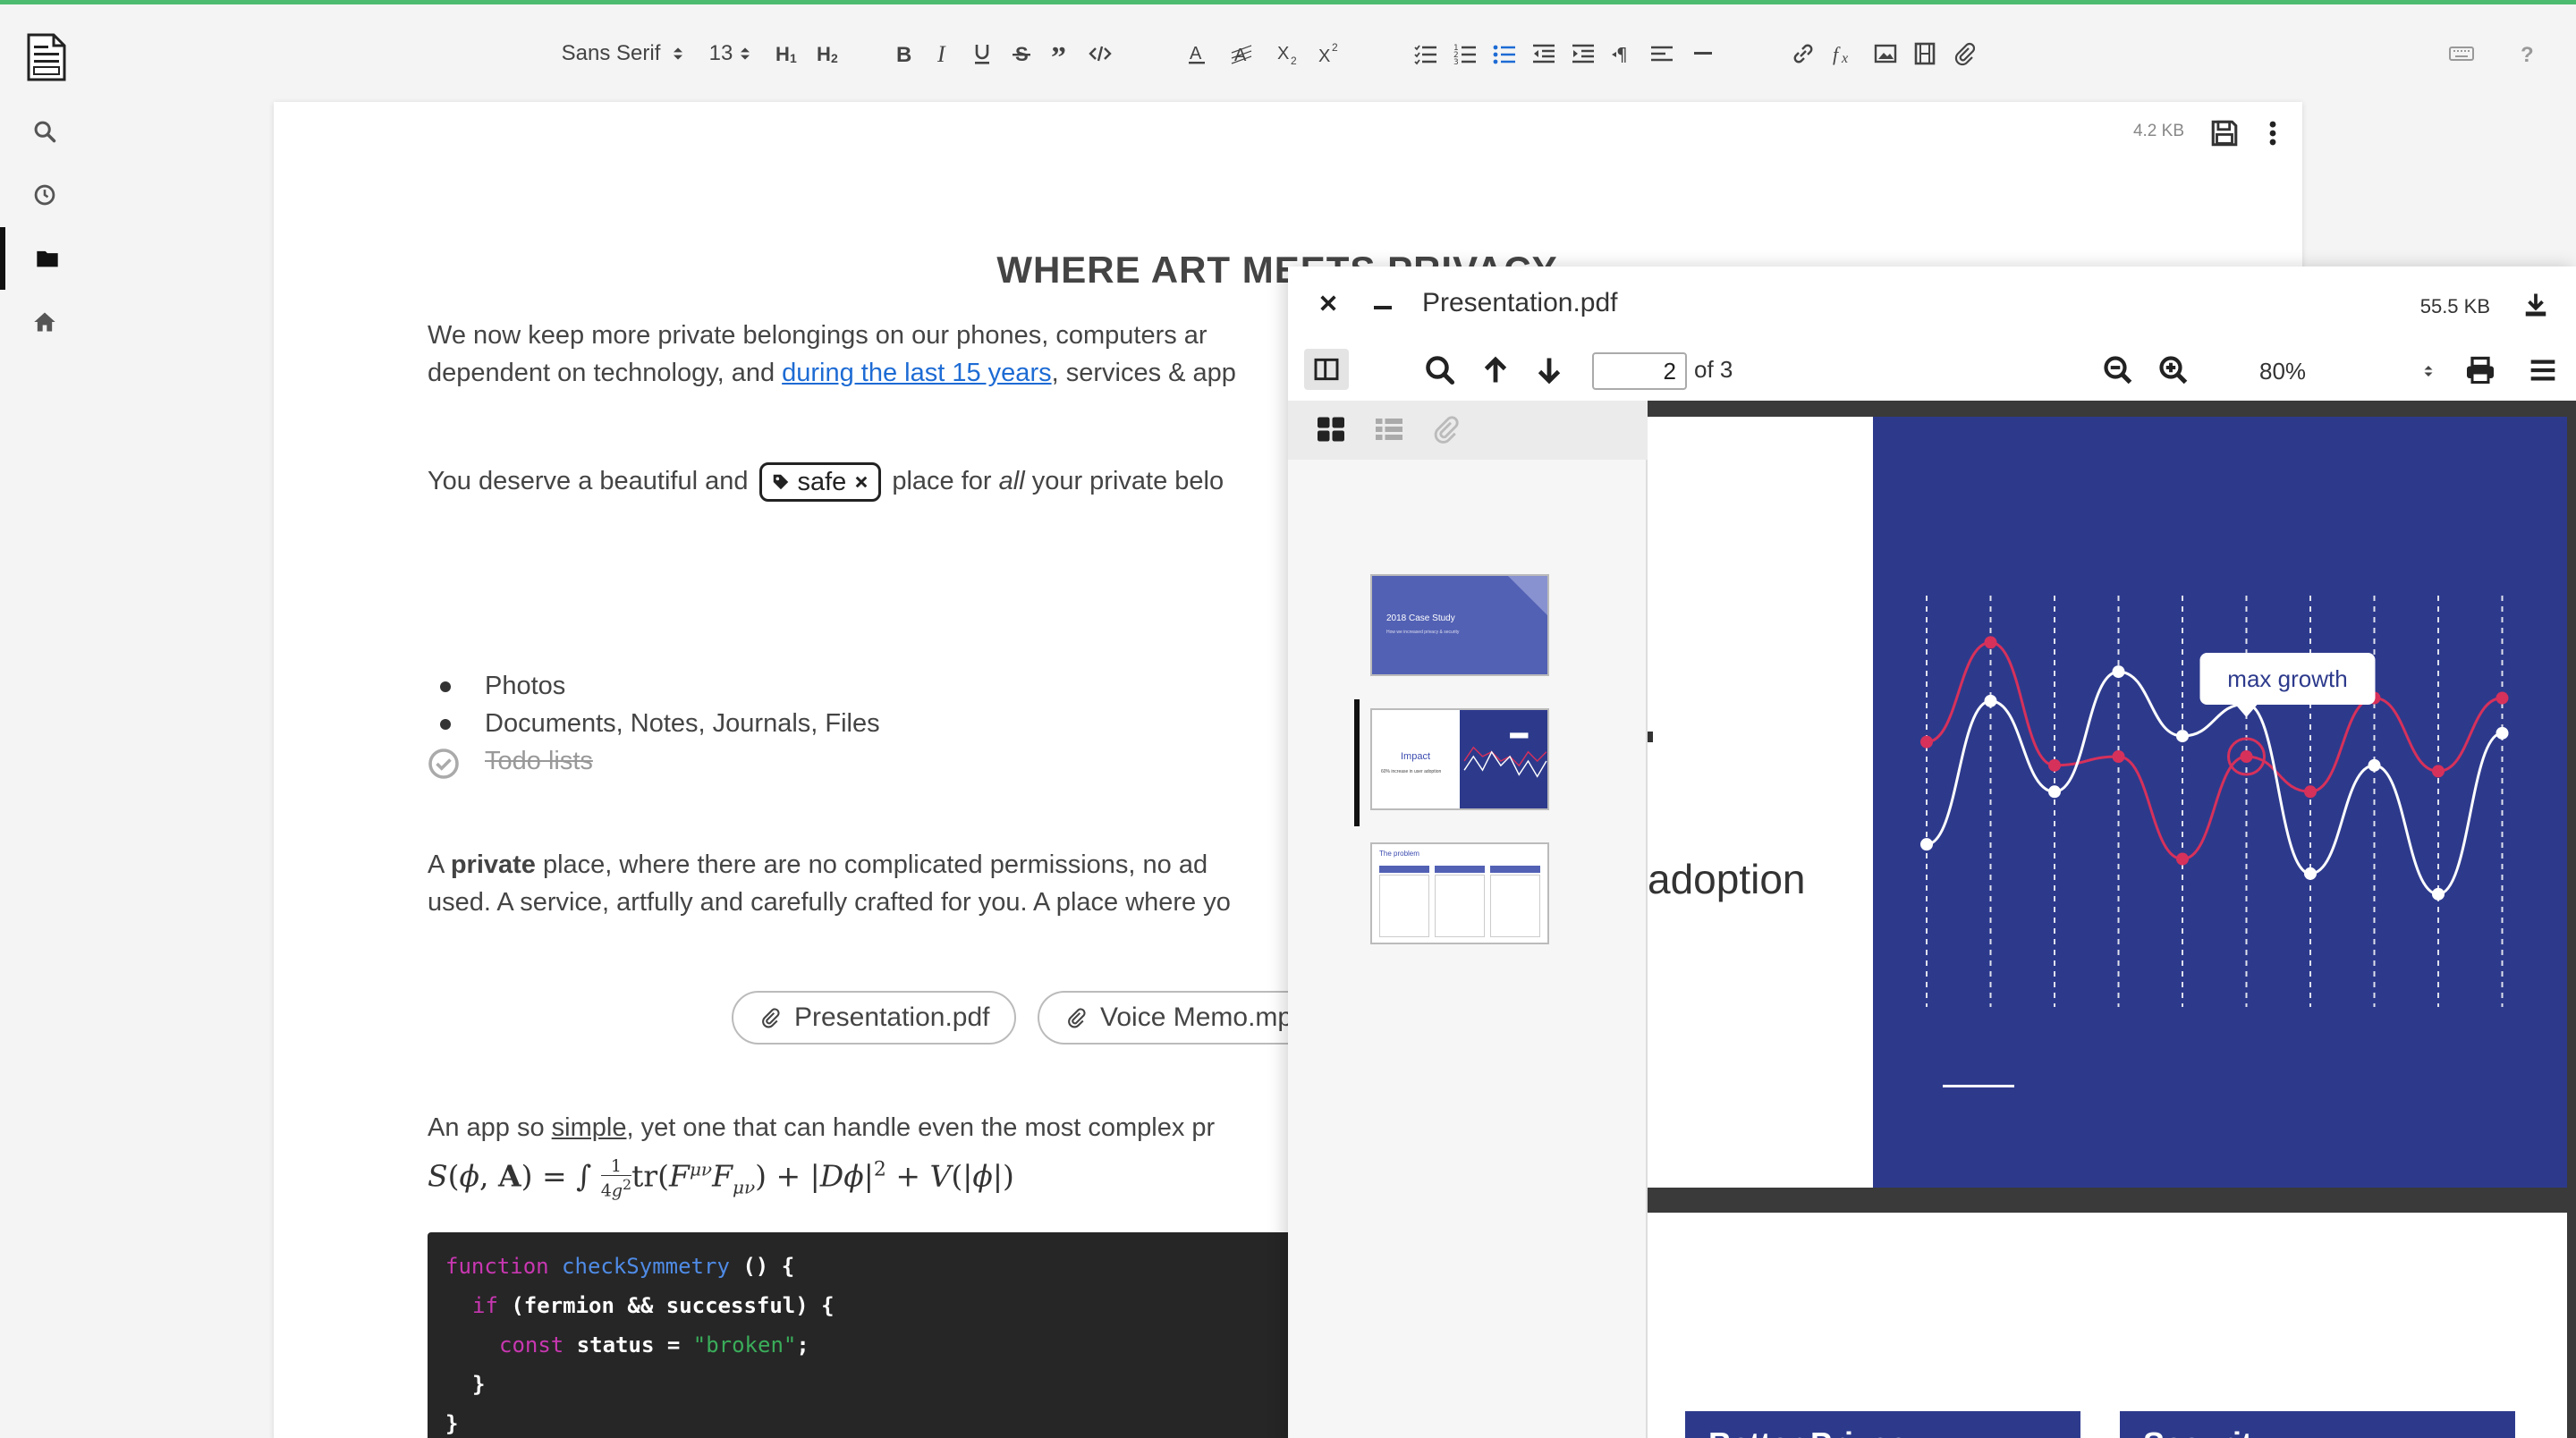  Describe the element at coordinates (829, 53) in the screenshot. I see `heading2-button: H2` at that location.